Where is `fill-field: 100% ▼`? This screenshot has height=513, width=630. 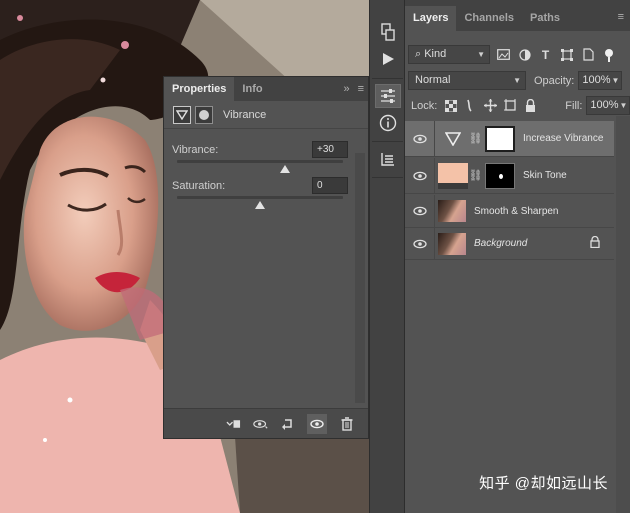 fill-field: 100% ▼ is located at coordinates (608, 105).